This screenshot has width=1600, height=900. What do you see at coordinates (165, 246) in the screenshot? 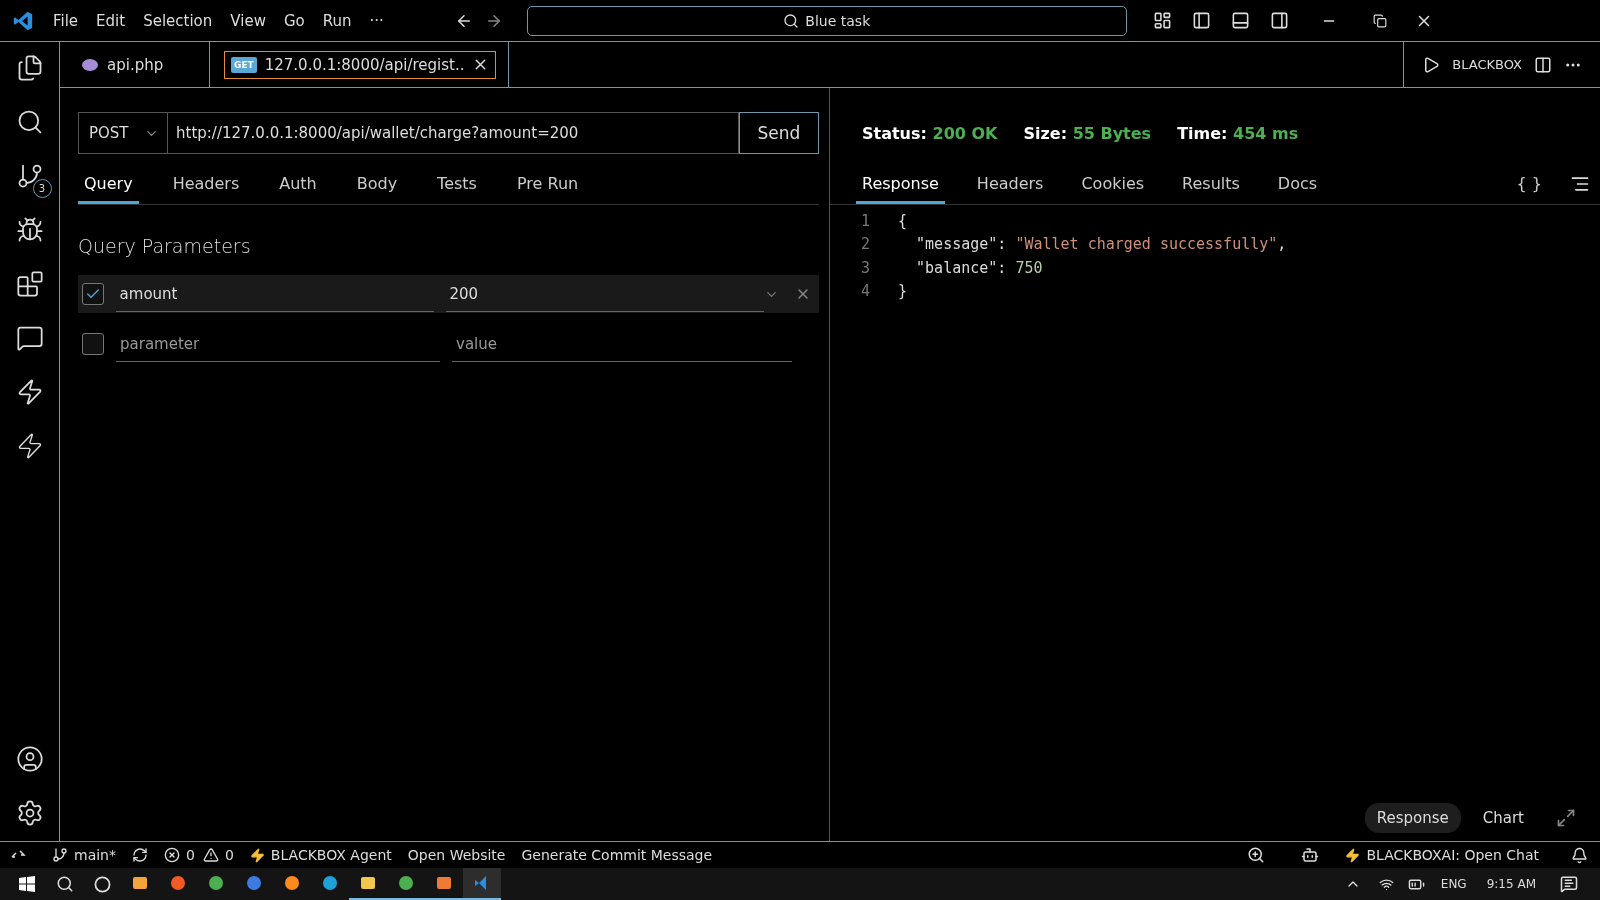
I see `section-title: Query Parameters` at bounding box center [165, 246].